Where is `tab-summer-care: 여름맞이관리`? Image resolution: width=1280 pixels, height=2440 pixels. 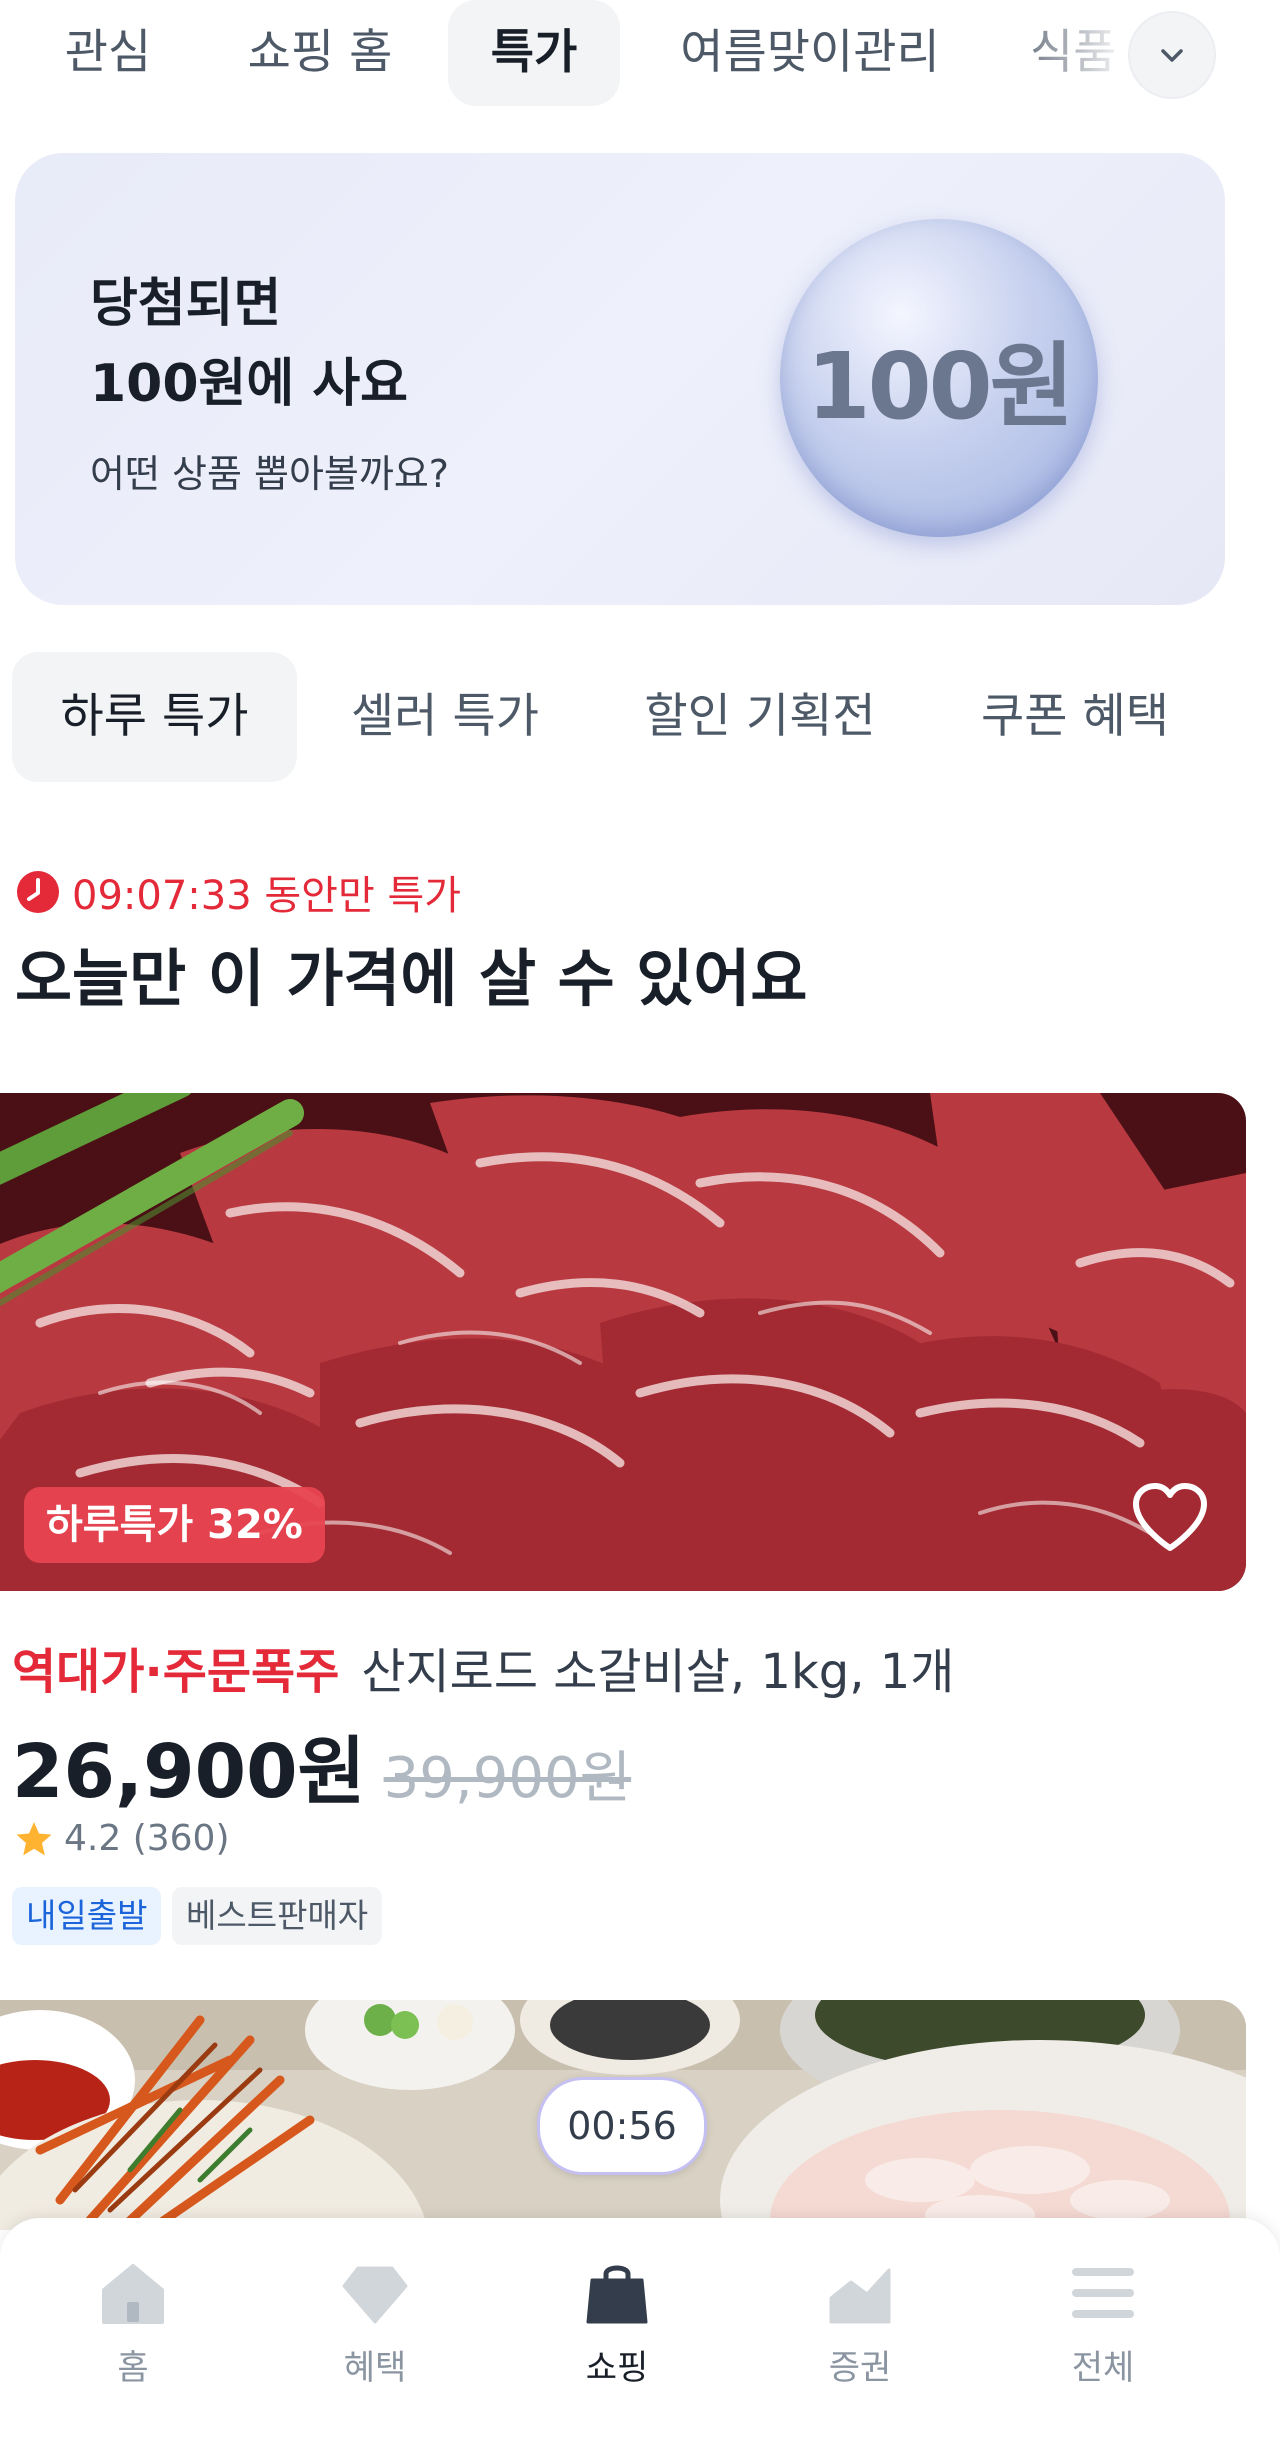
tab-summer-care: 여름맞이관리 is located at coordinates (810, 53).